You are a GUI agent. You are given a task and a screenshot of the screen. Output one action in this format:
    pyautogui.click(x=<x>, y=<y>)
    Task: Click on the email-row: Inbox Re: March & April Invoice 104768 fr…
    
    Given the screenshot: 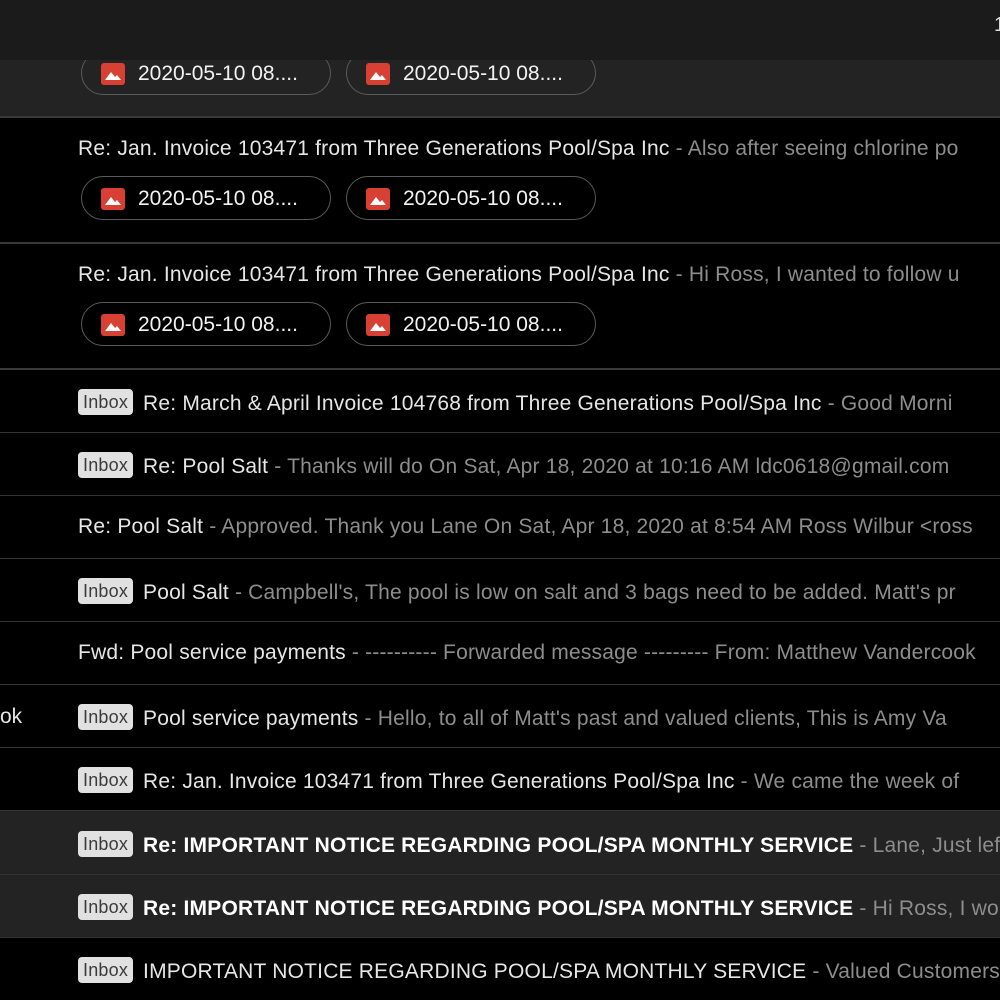 What is the action you would take?
    pyautogui.click(x=500, y=401)
    